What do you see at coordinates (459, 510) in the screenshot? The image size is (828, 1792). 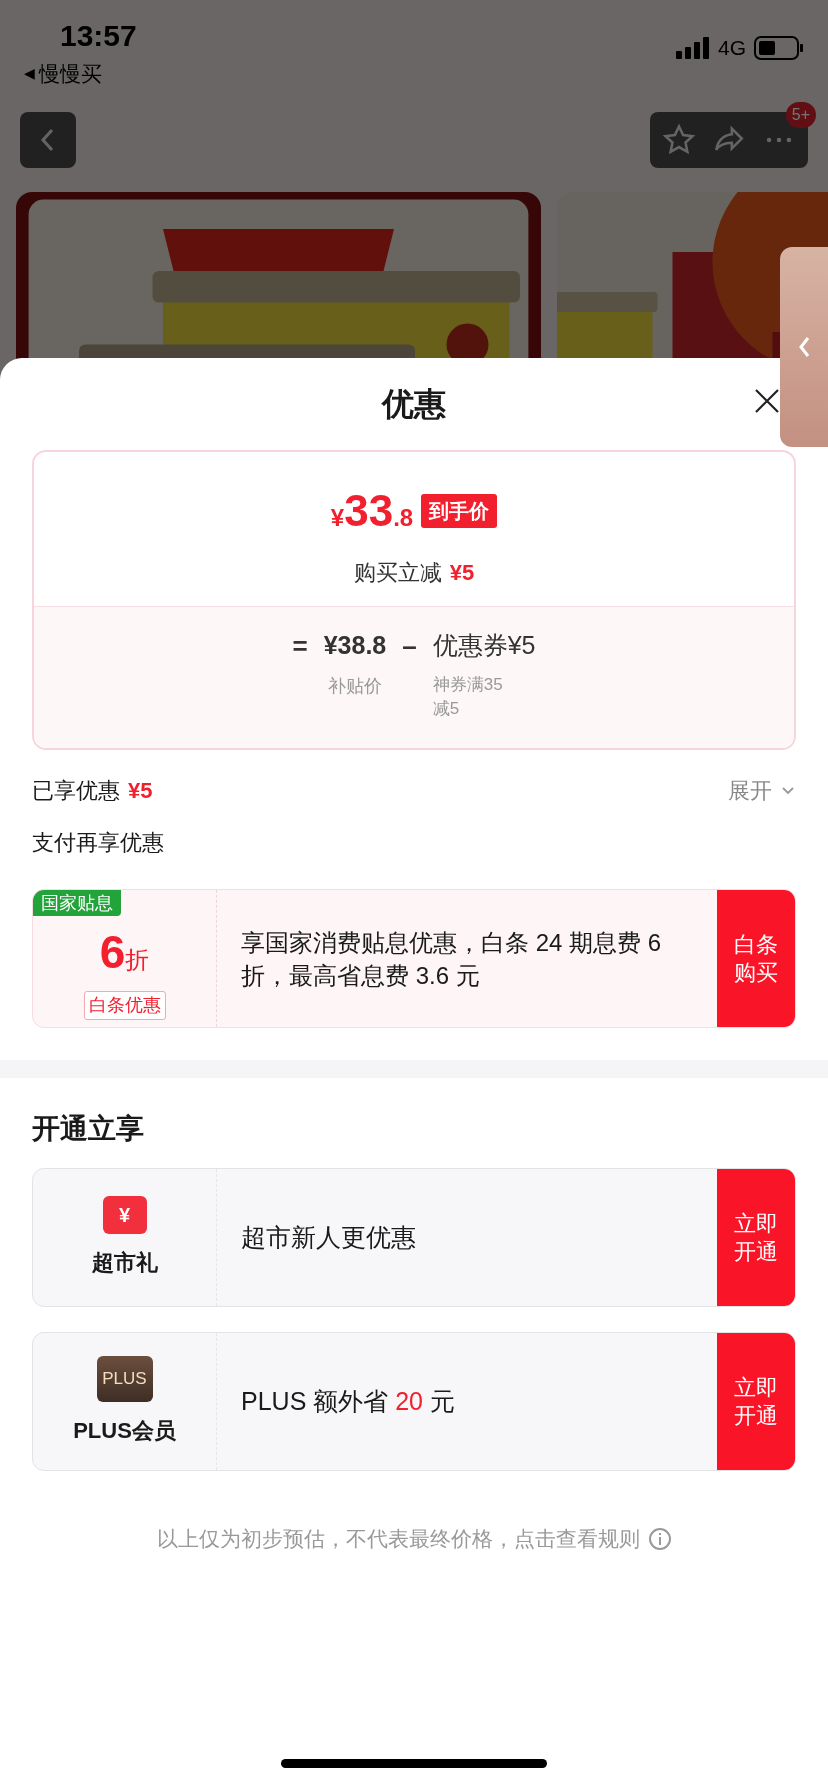 I see `final-price-tag: 到手价` at bounding box center [459, 510].